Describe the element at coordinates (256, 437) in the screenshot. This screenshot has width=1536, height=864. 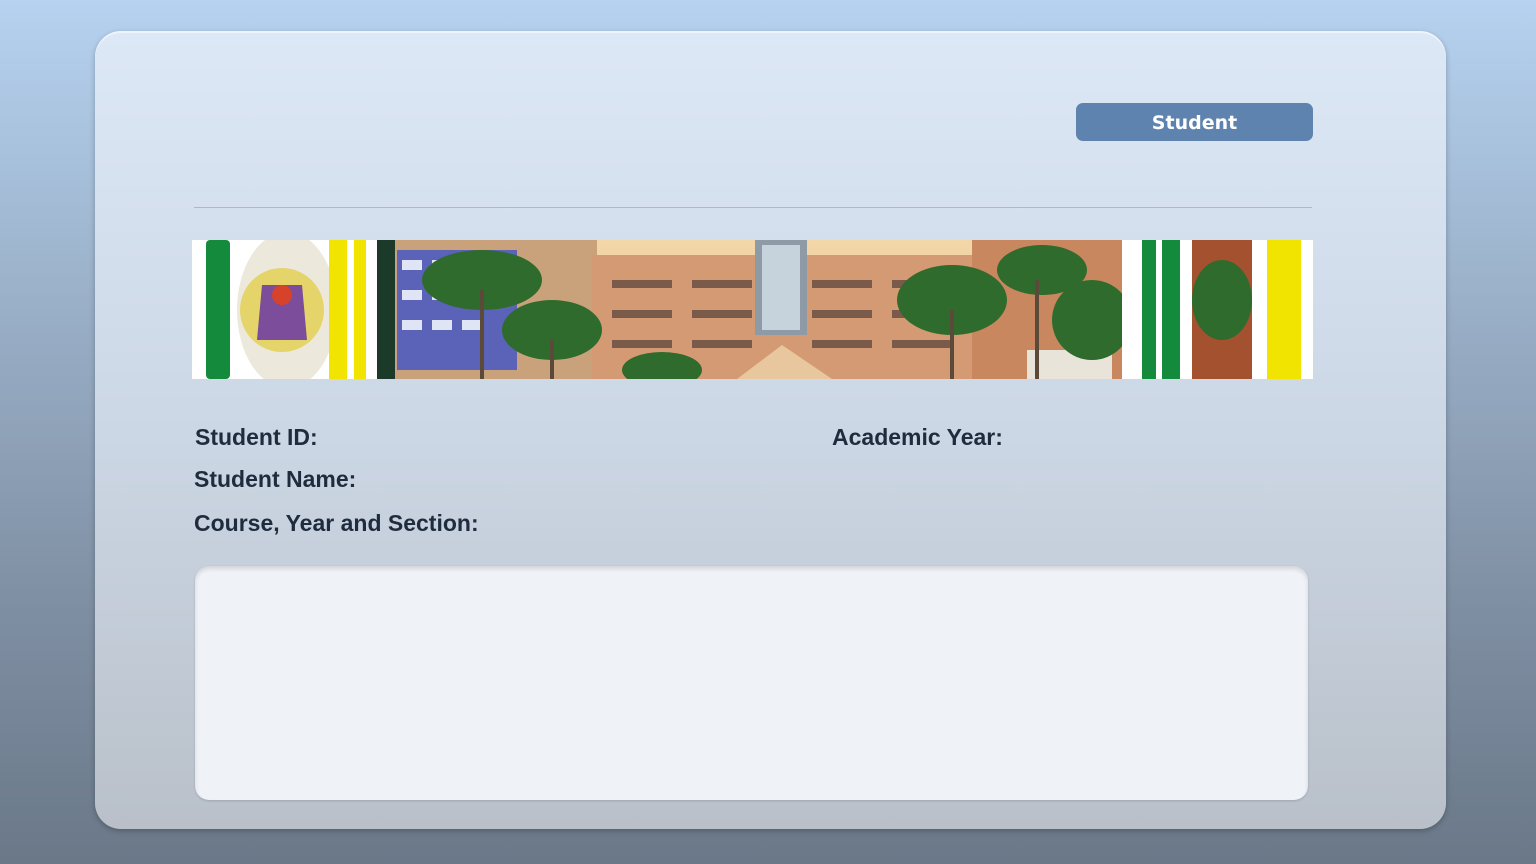
I see `student-id-label: Student ID:` at that location.